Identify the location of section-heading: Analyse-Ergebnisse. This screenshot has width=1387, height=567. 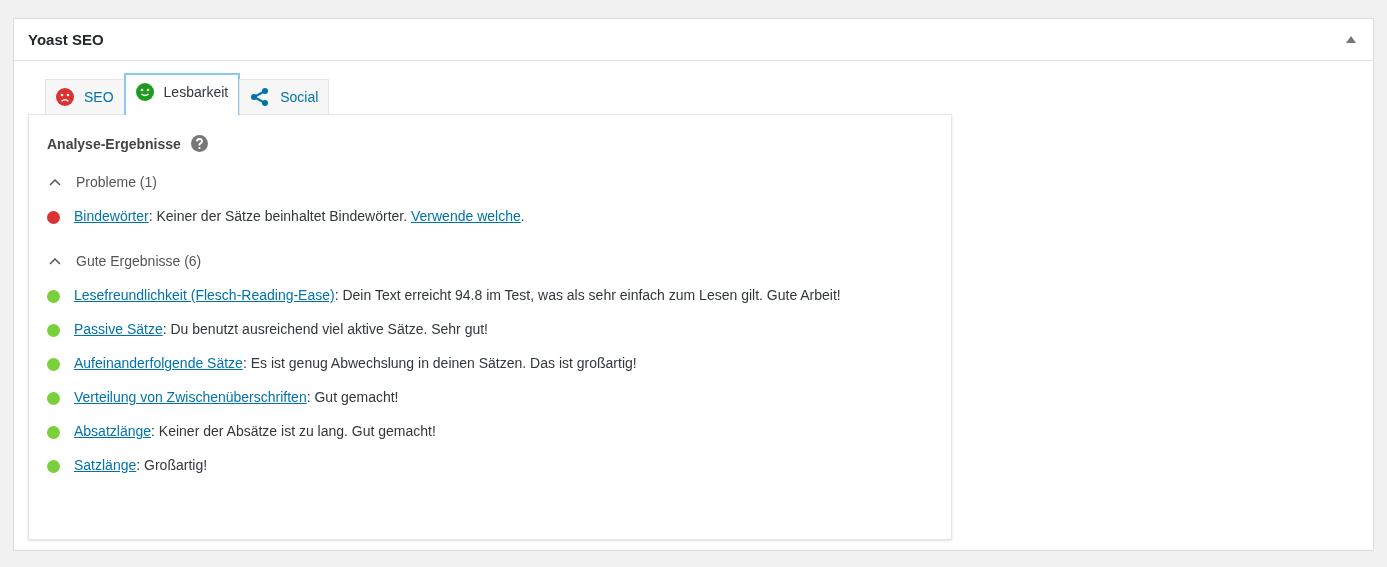
(114, 143).